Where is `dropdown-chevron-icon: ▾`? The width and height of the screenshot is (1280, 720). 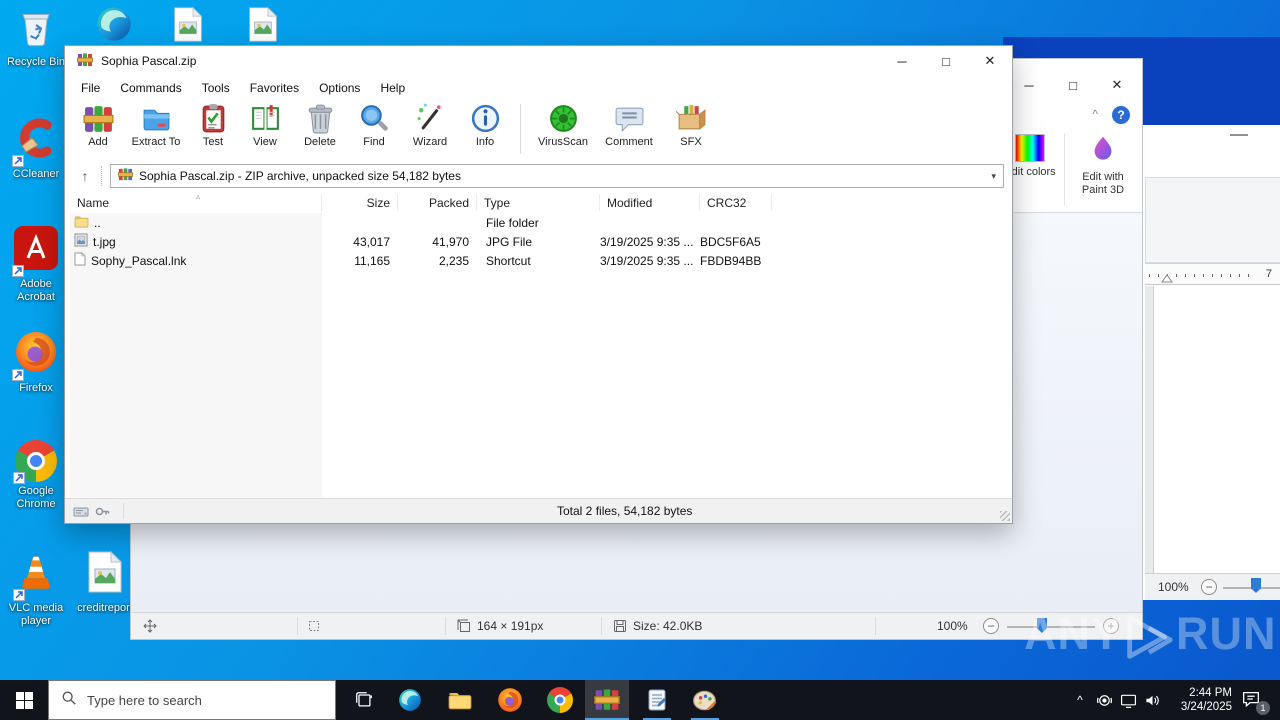
dropdown-chevron-icon: ▾ is located at coordinates (993, 176).